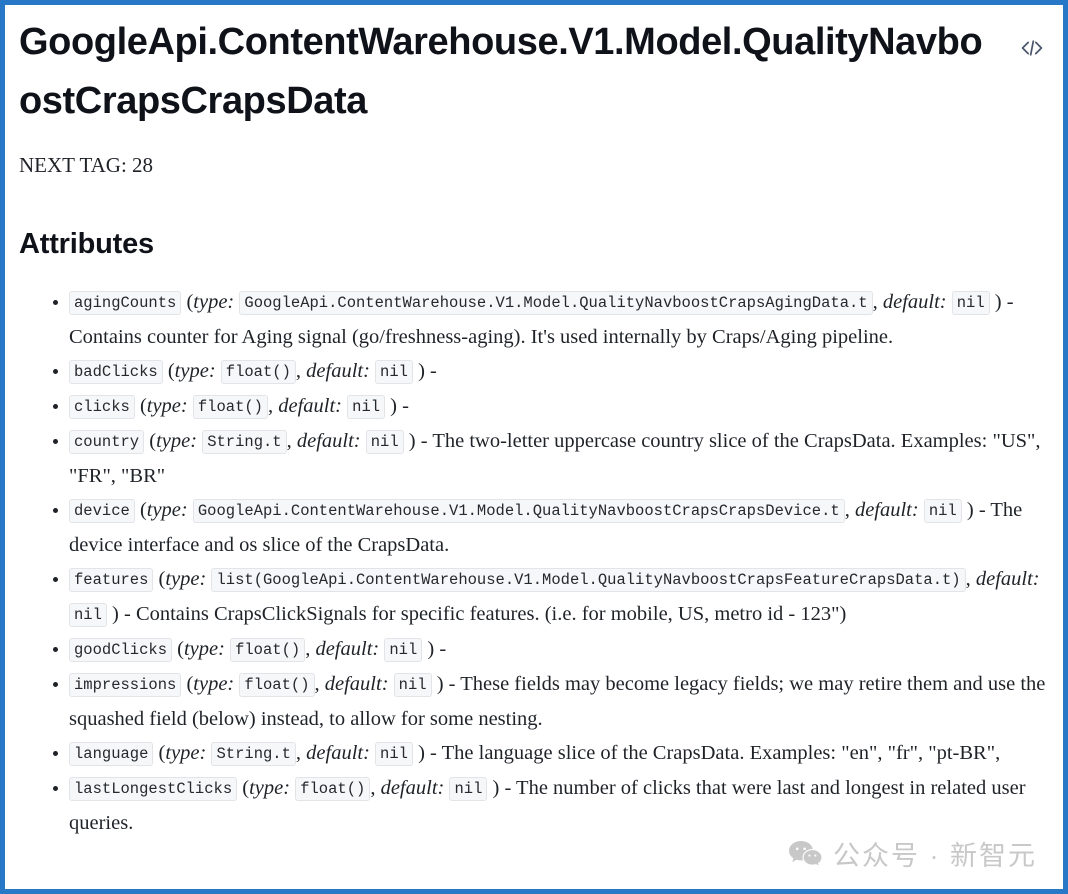 This screenshot has width=1068, height=894. Describe the element at coordinates (102, 511) in the screenshot. I see `attribute-name: device` at that location.